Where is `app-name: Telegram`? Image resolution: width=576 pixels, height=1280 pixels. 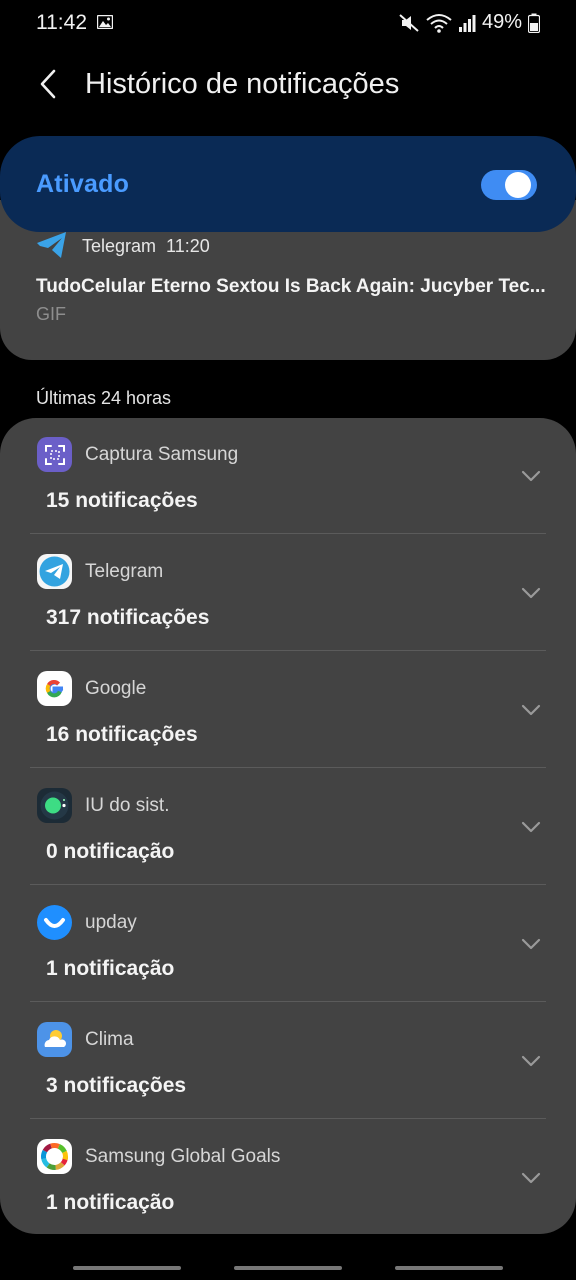
app-name: Telegram is located at coordinates (124, 571).